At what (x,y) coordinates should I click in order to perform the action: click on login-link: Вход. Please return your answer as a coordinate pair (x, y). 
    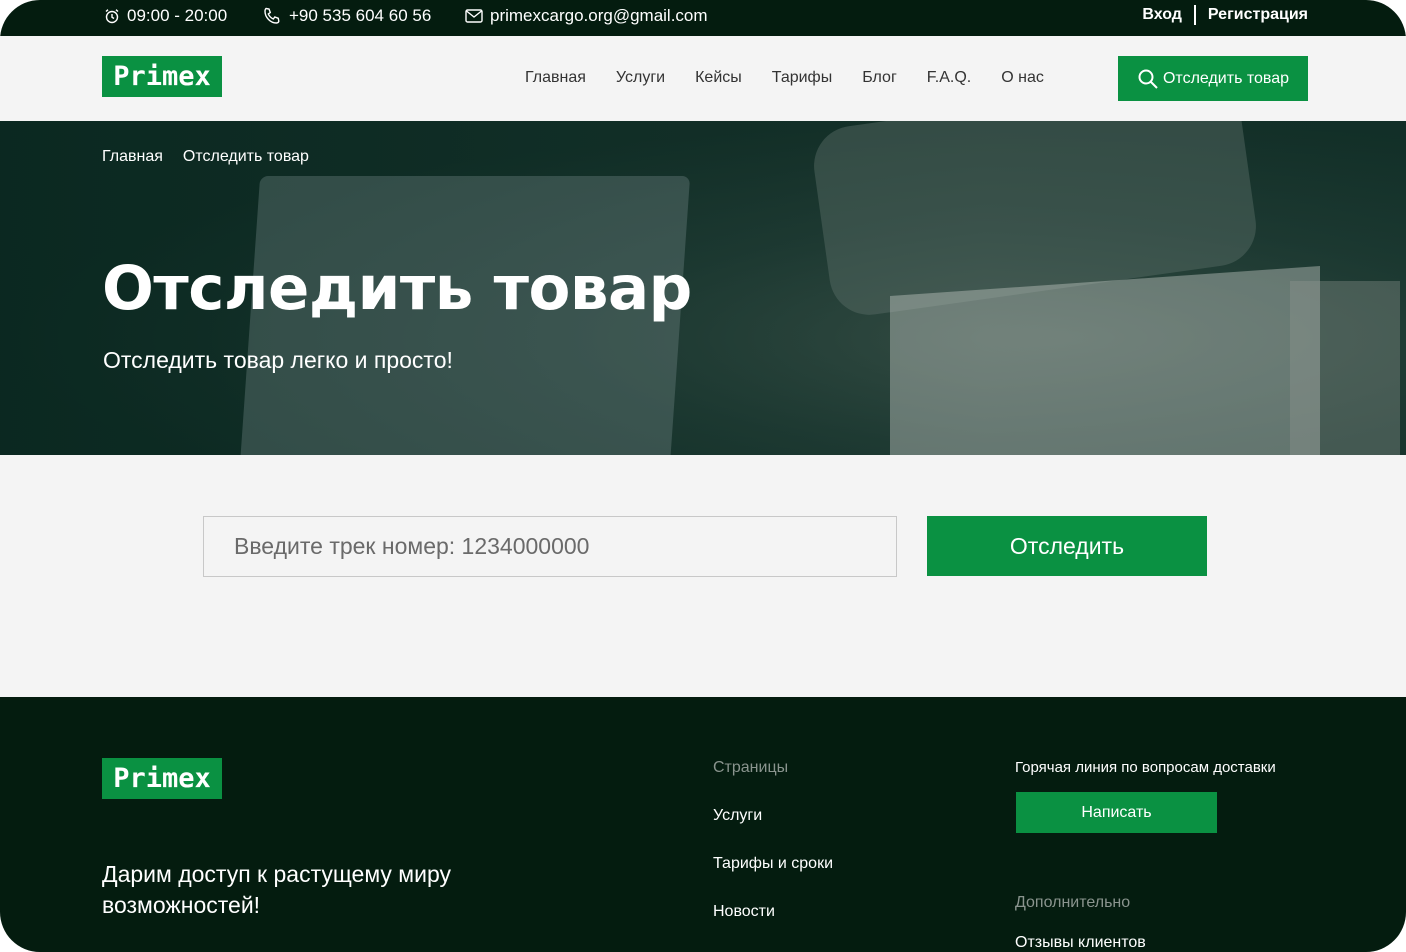
    Looking at the image, I should click on (1162, 15).